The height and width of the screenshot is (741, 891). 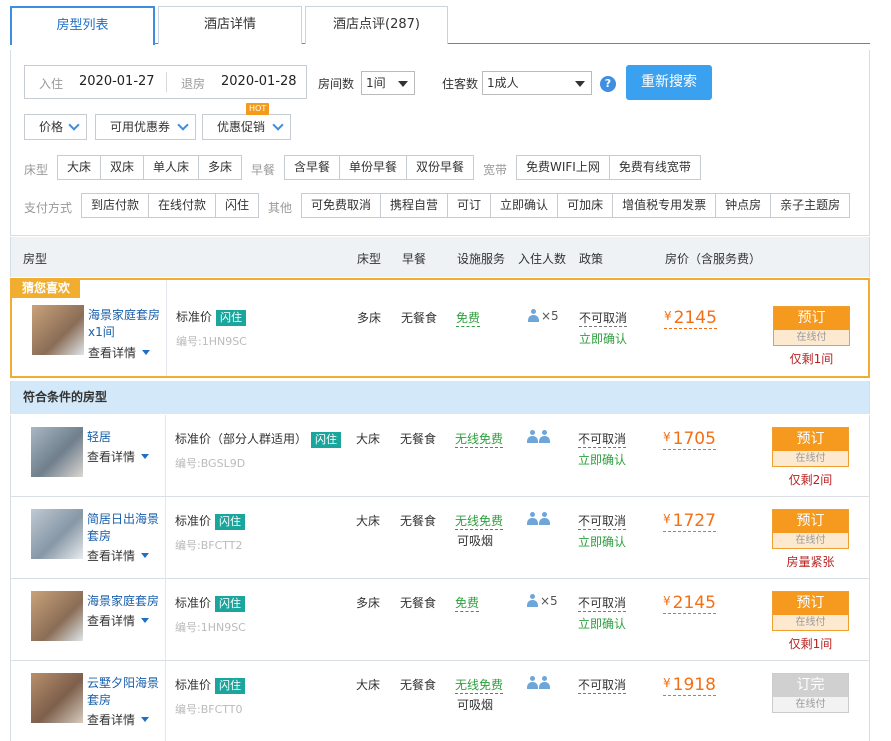 I want to click on bed-option: 多床, so click(x=220, y=167).